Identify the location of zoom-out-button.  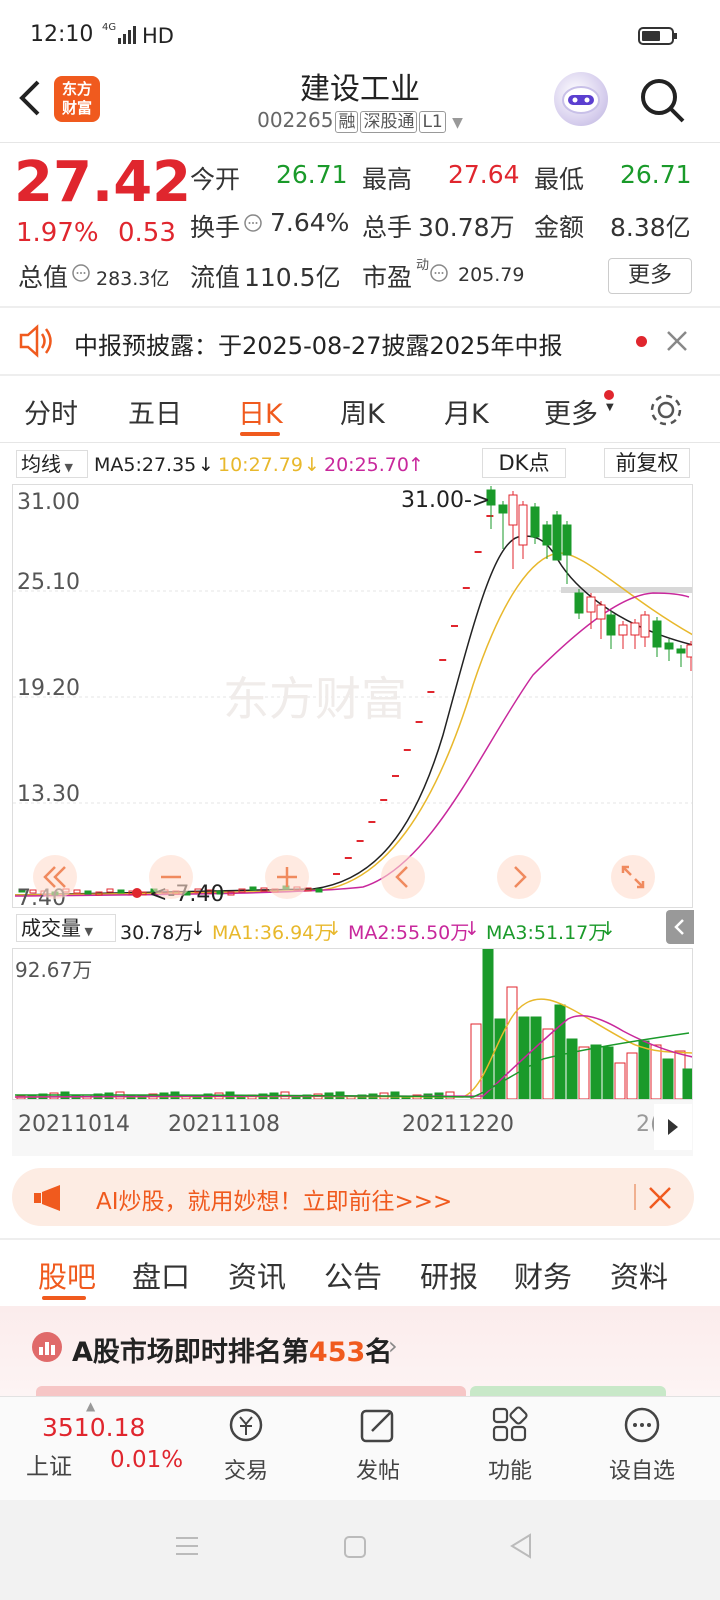
(171, 877).